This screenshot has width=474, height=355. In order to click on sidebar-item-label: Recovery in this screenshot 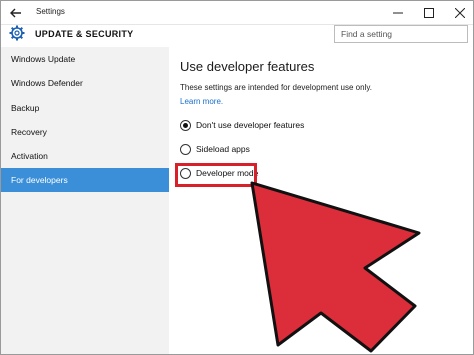, I will do `click(29, 132)`.